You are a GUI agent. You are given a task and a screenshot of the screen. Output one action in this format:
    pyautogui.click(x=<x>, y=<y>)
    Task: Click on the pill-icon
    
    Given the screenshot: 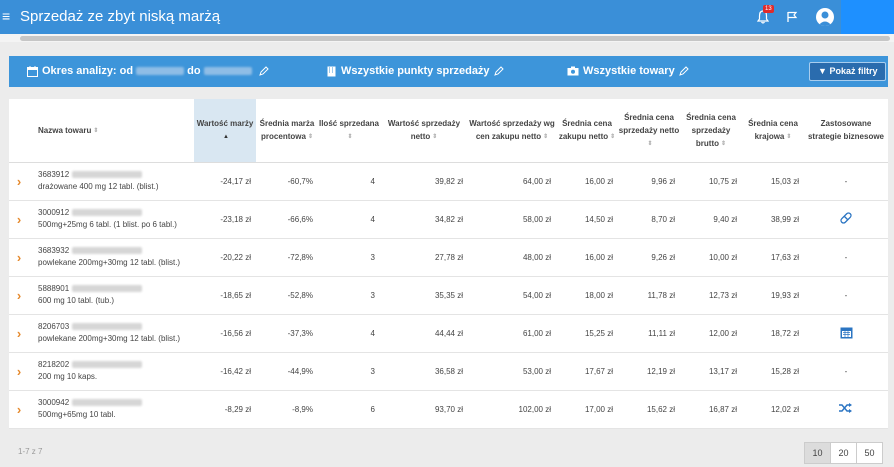 What is the action you would take?
    pyautogui.click(x=846, y=219)
    